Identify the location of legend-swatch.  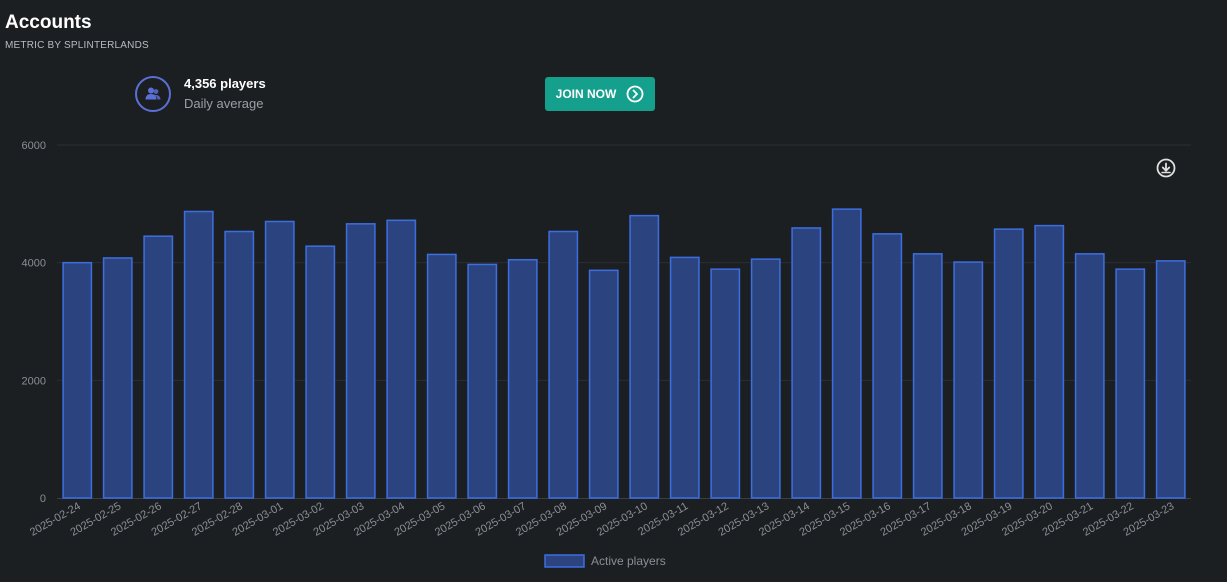
(564, 561).